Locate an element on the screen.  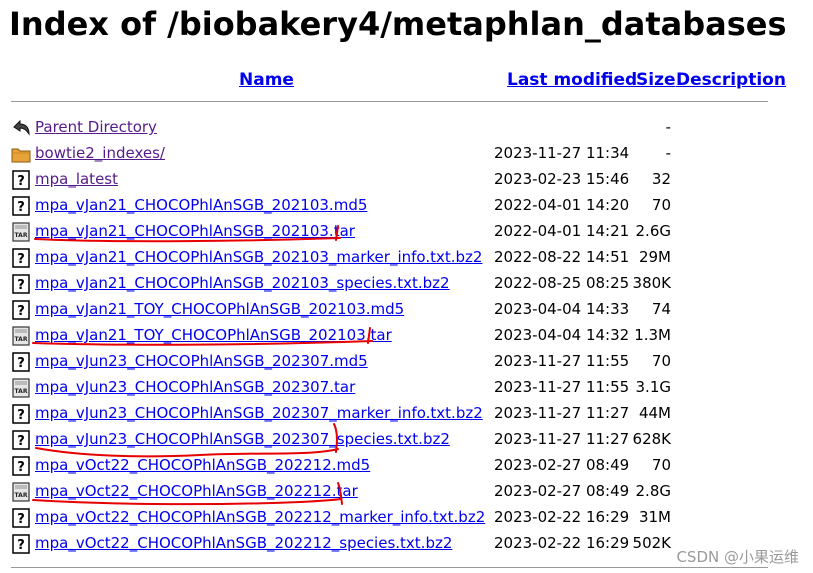
file-link: mpa_vJan21_CHOCOPhlAnSGB_202103.tar is located at coordinates (195, 231).